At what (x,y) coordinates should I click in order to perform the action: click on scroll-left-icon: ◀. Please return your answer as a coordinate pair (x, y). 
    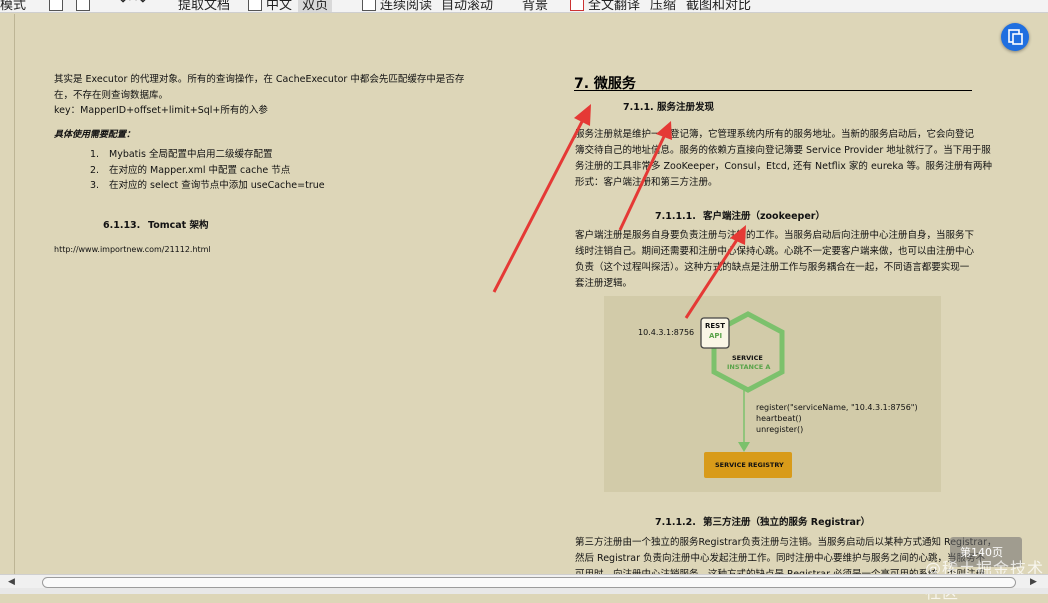
    Looking at the image, I should click on (11, 582).